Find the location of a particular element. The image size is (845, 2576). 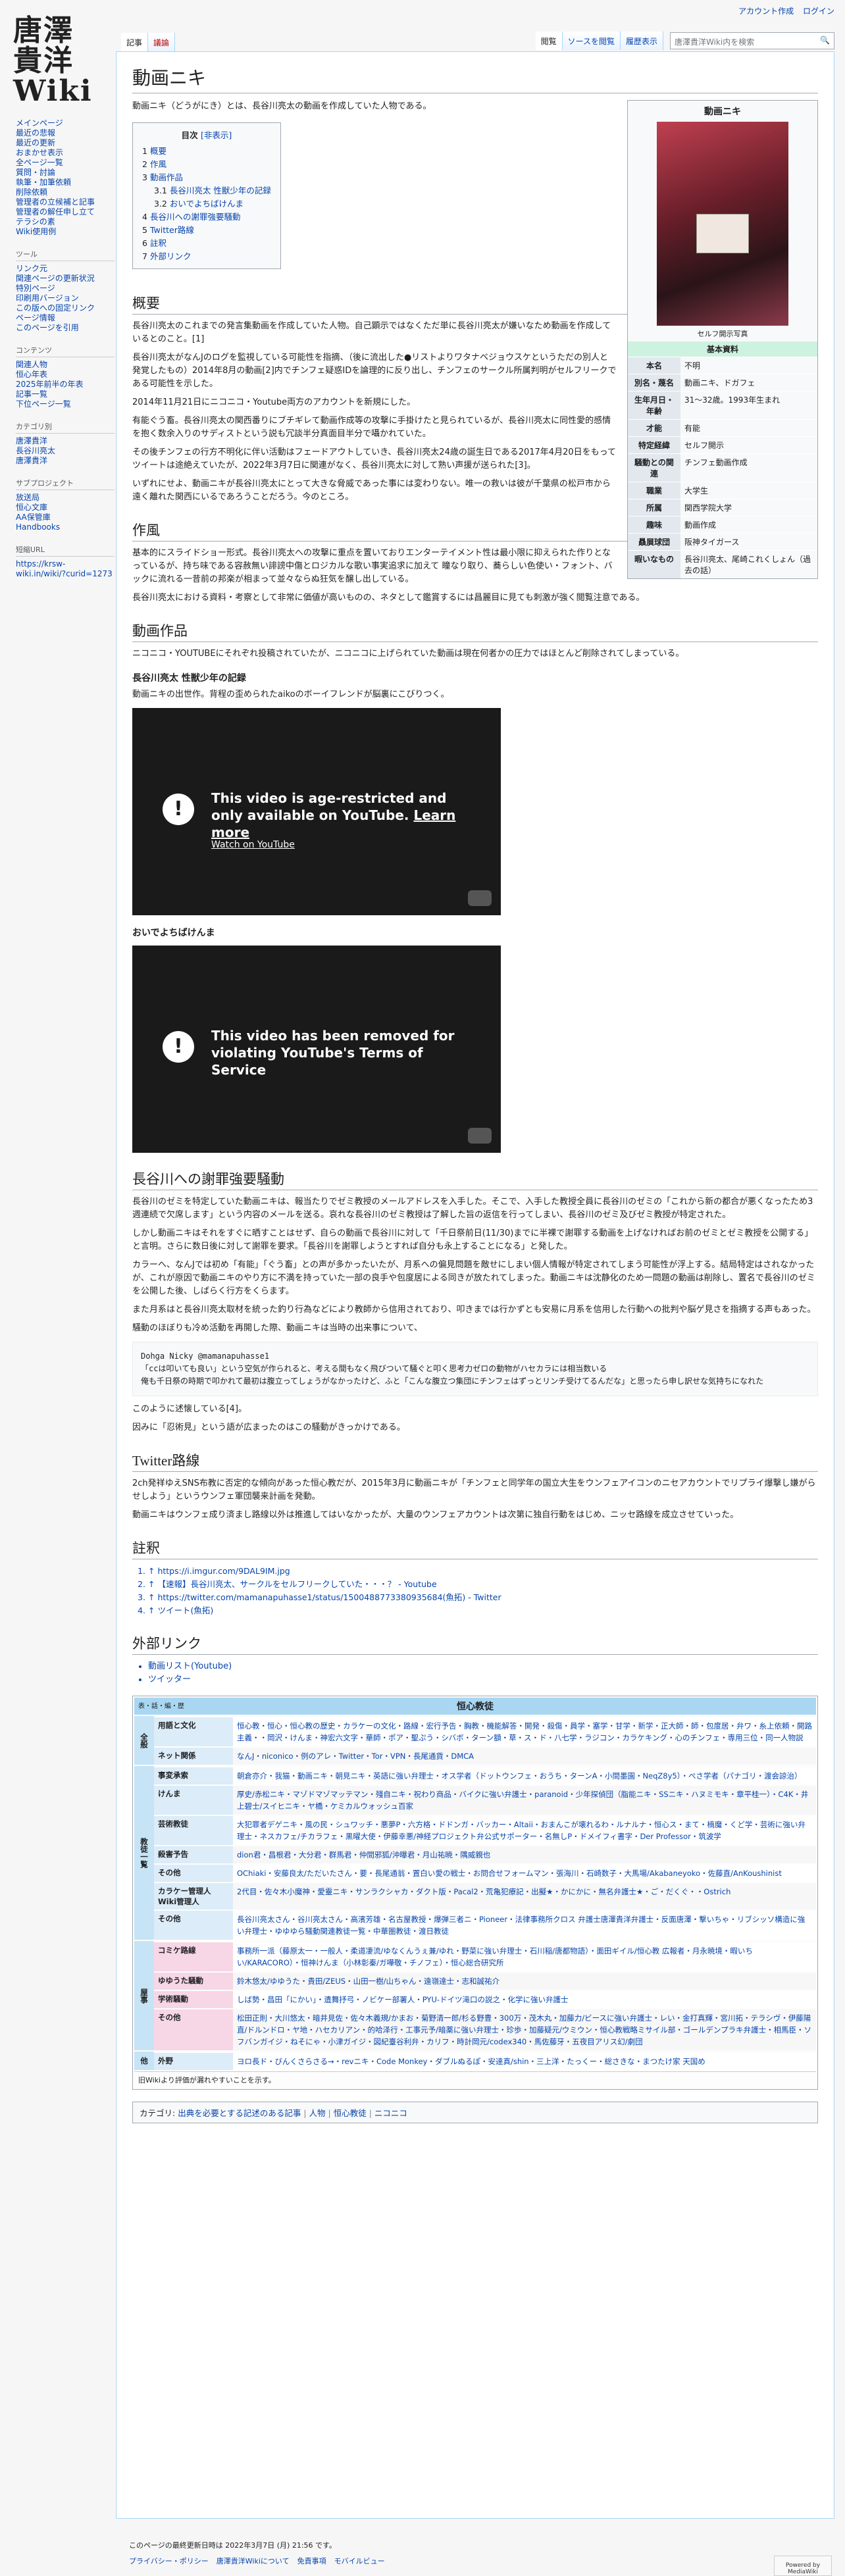

toc-item: 3.2 おいでよちばけんま is located at coordinates (207, 204).